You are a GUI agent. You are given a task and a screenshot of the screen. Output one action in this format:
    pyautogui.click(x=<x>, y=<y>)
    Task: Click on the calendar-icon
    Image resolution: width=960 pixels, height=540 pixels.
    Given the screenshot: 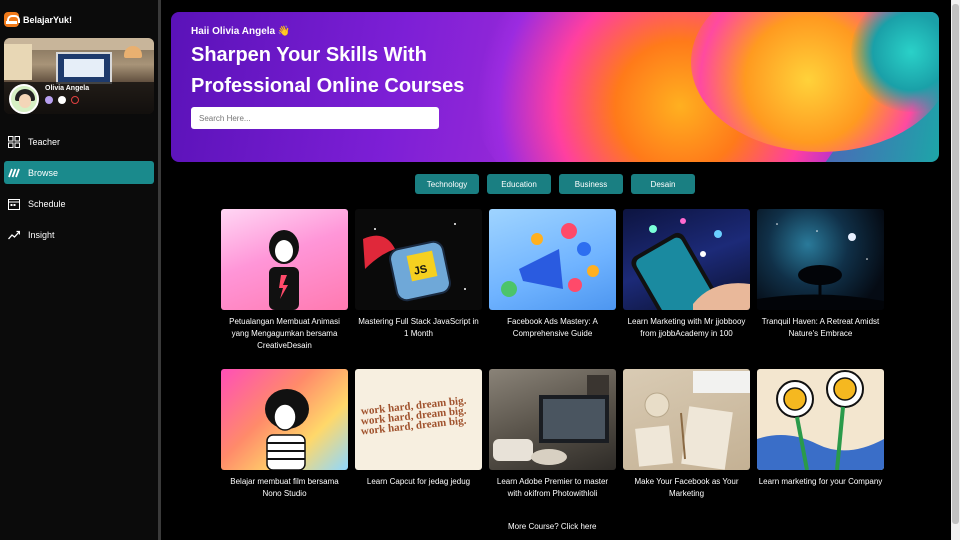 What is the action you would take?
    pyautogui.click(x=14, y=204)
    